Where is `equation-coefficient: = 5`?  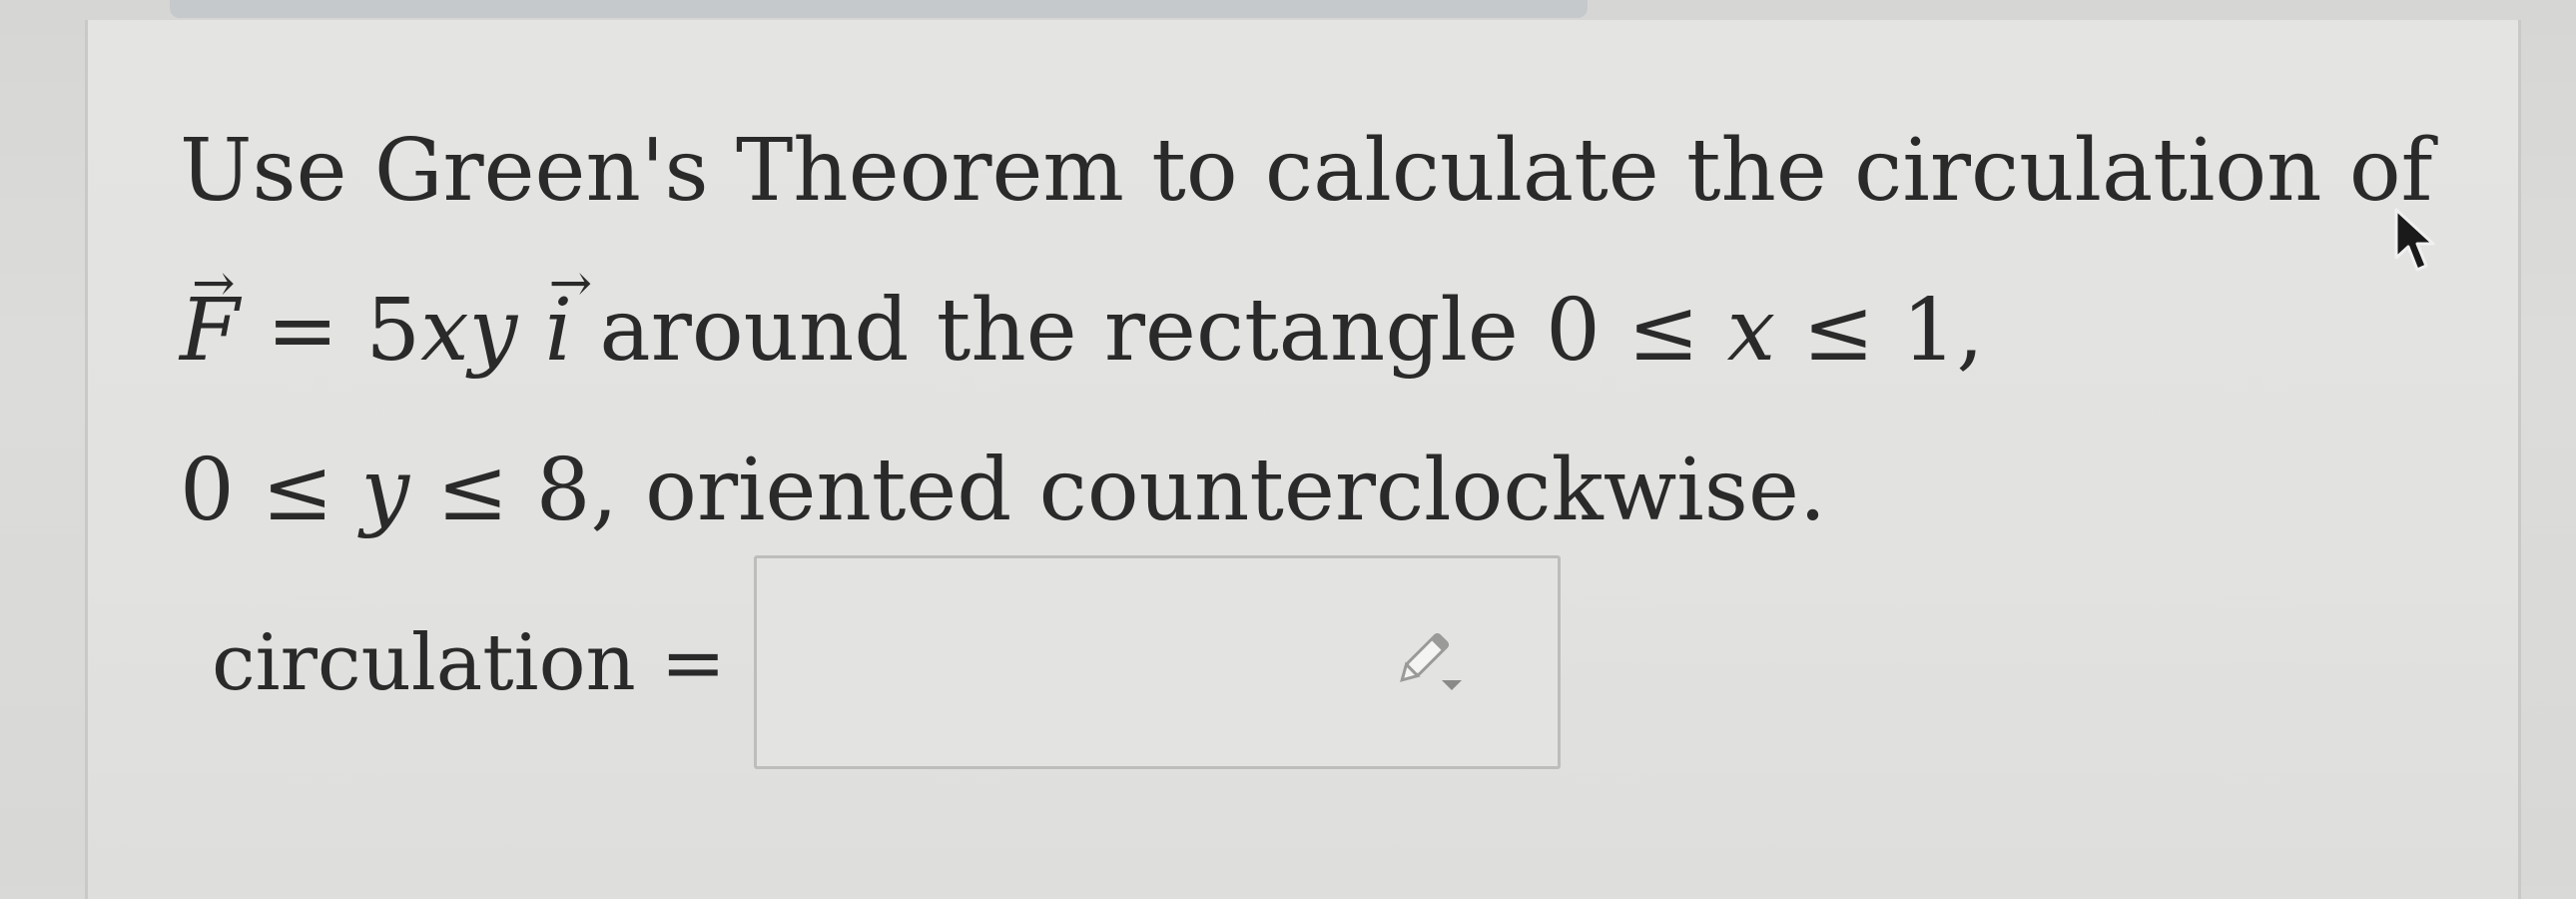
equation-coefficient: = 5 is located at coordinates (344, 331).